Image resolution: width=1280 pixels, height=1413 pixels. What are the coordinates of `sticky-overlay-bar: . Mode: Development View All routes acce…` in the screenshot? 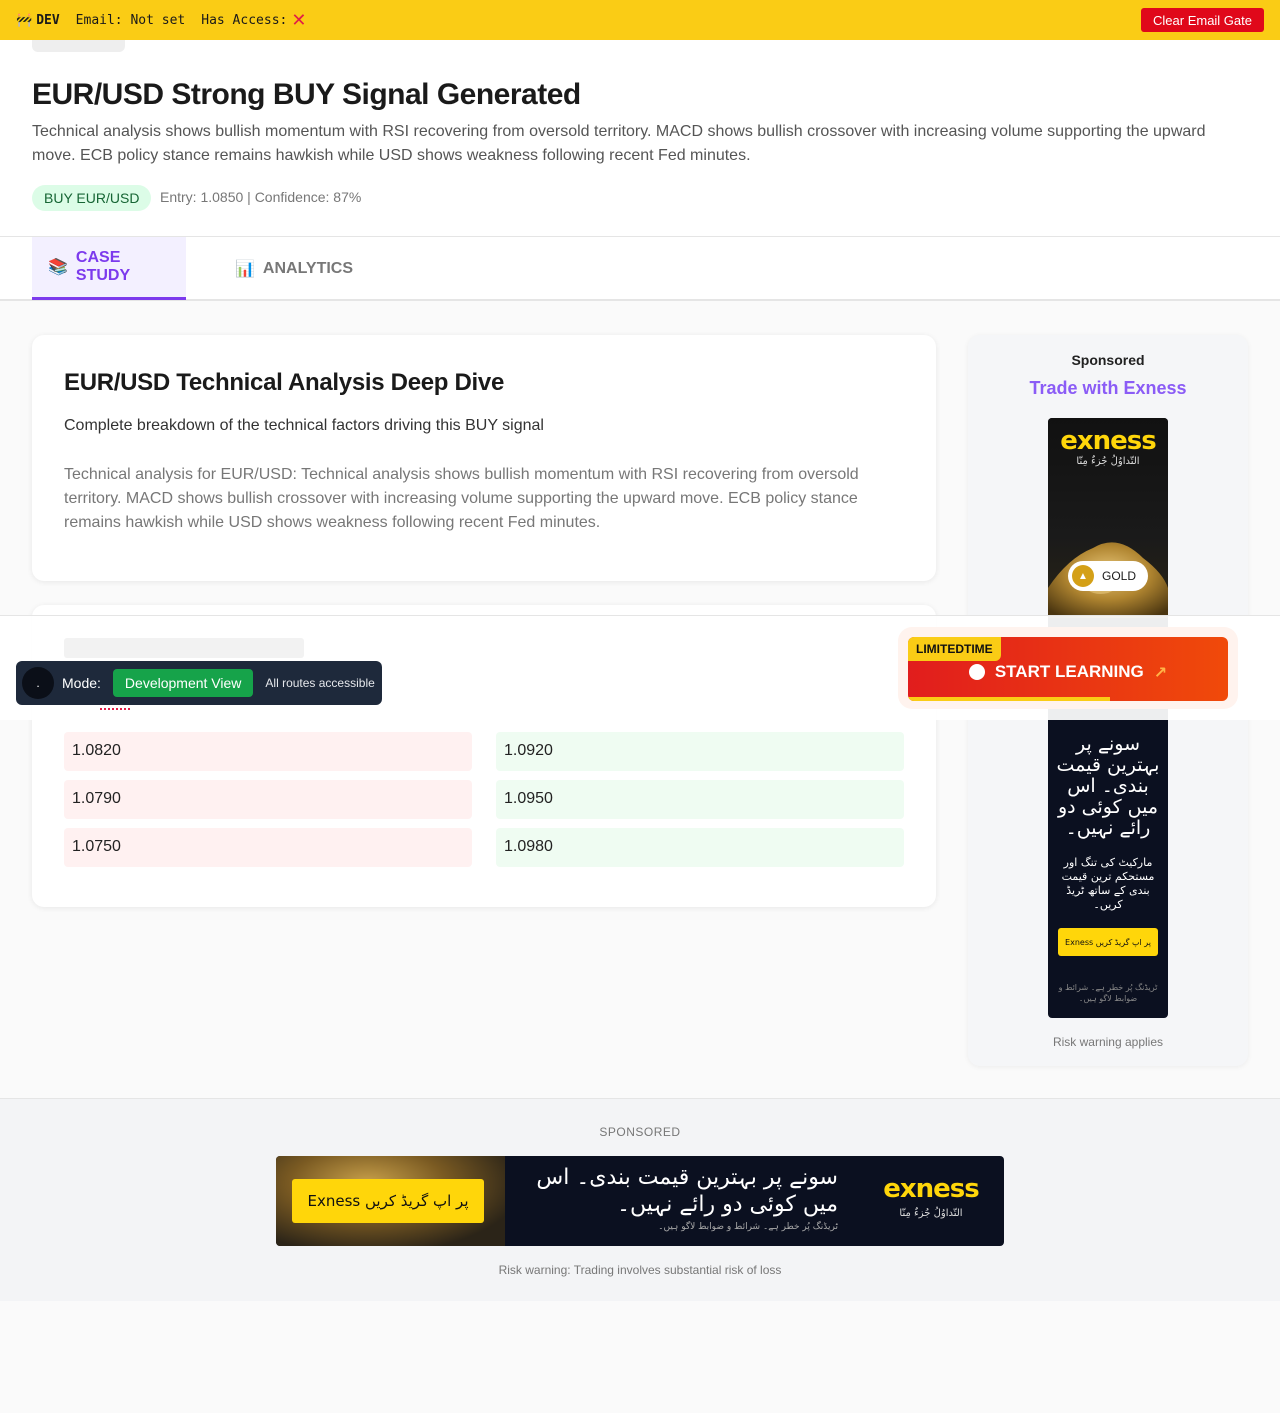 It's located at (640, 667).